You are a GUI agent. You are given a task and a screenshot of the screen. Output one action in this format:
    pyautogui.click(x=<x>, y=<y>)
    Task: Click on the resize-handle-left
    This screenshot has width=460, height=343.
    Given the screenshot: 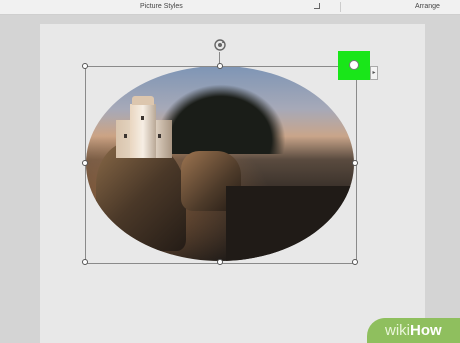 What is the action you would take?
    pyautogui.click(x=85, y=163)
    